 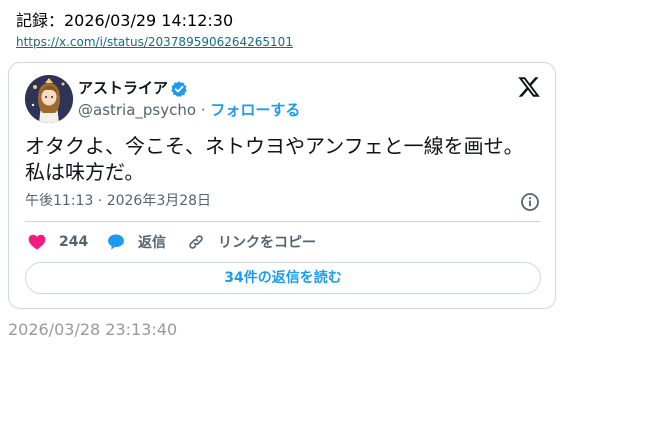 I want to click on heart-icon, so click(x=37, y=242).